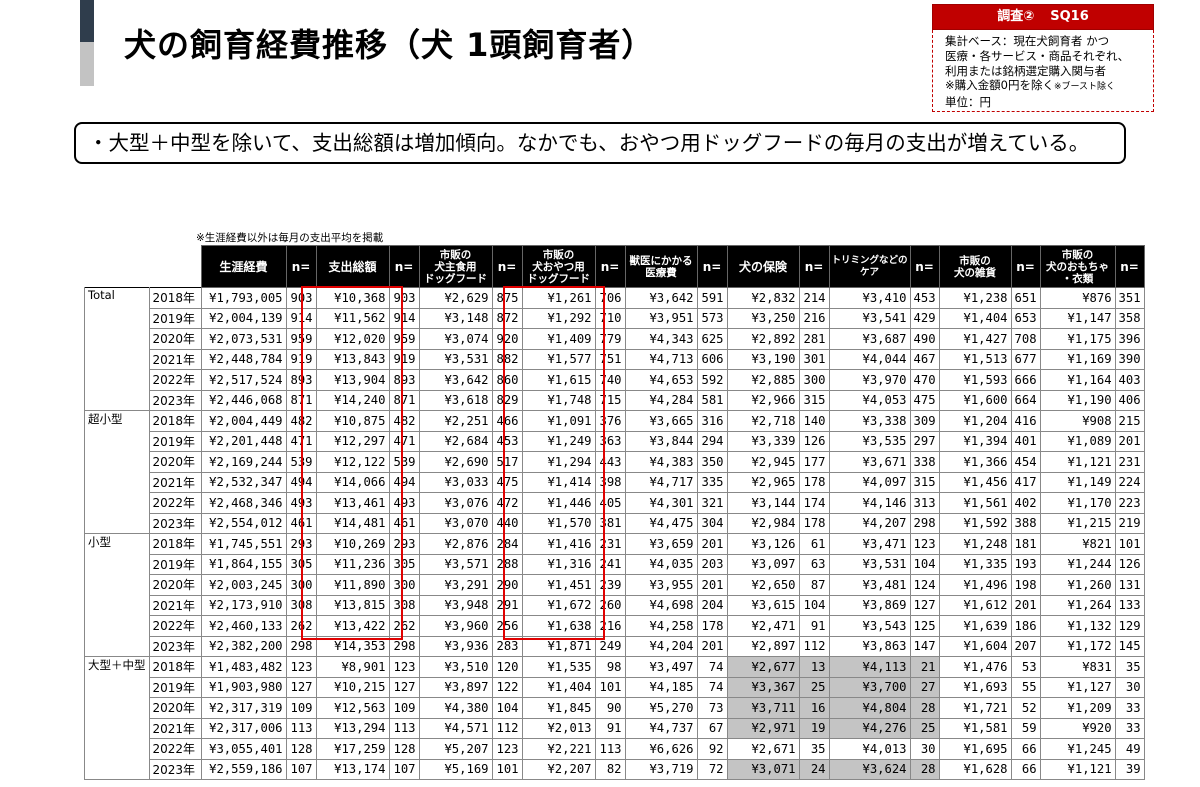 This screenshot has height=787, width=1200. What do you see at coordinates (352, 728) in the screenshot?
I see `value-cell: ¥13,294` at bounding box center [352, 728].